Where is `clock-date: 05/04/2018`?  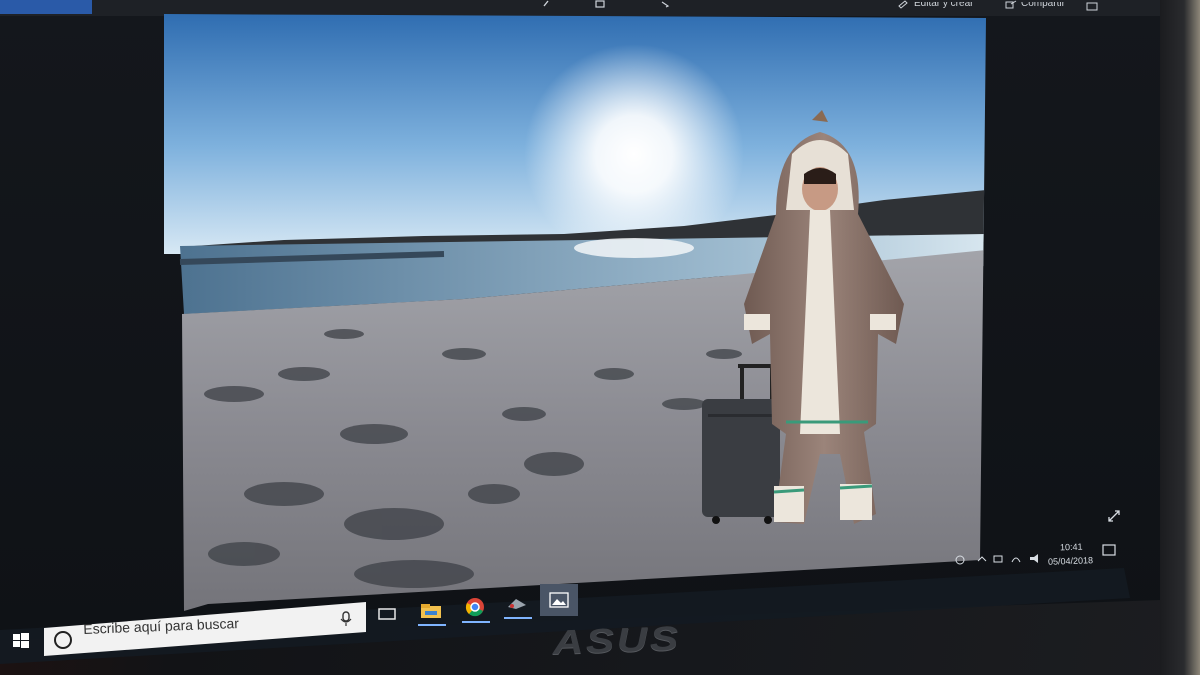
clock-date: 05/04/2018 is located at coordinates (1070, 561).